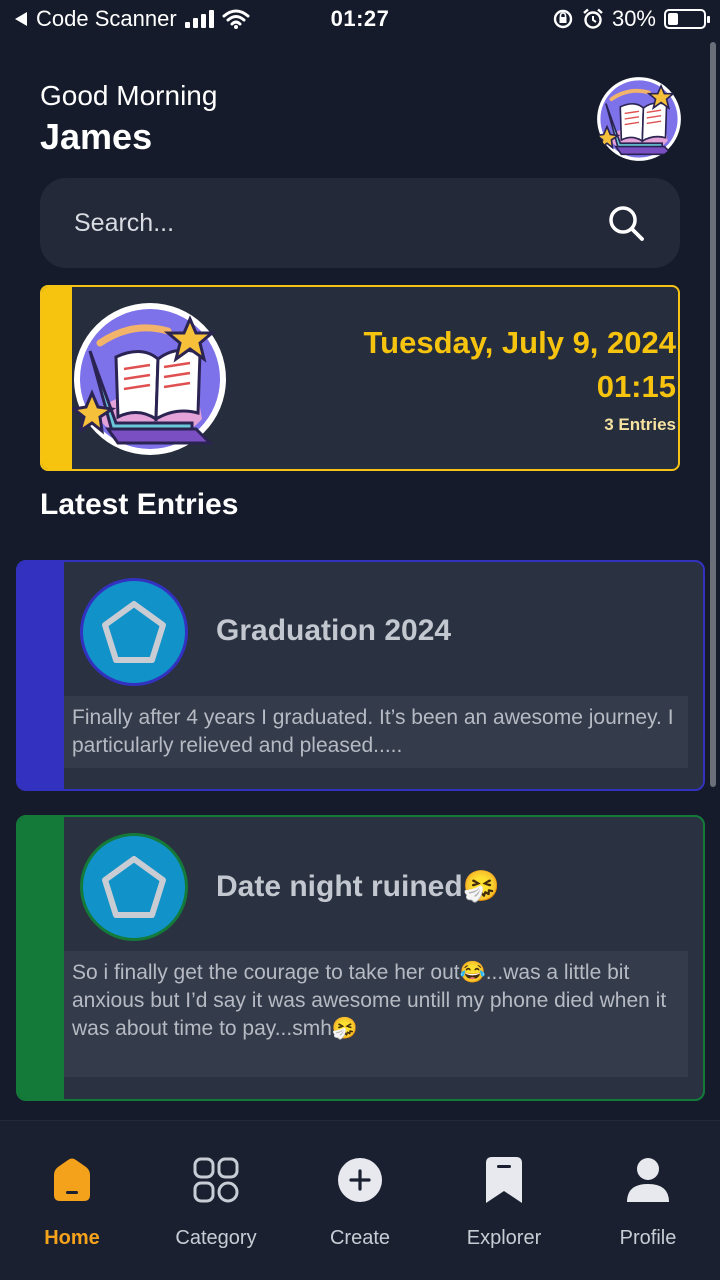 The width and height of the screenshot is (720, 1280). I want to click on book-laptop-illustration-icon, so click(149, 379).